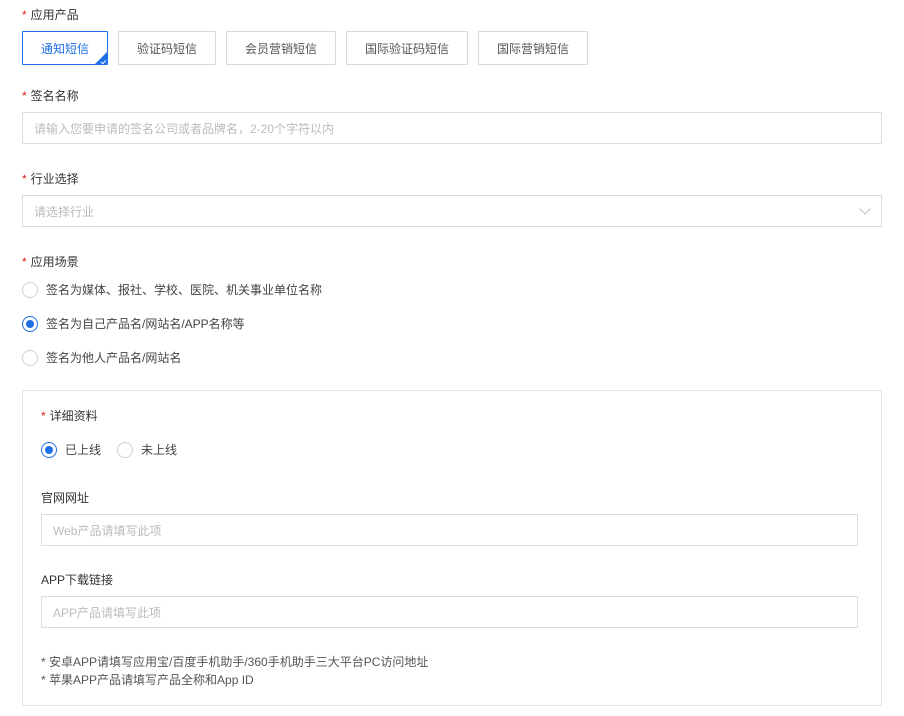 The width and height of the screenshot is (904, 716). I want to click on details-label: * 详细资料, so click(69, 416).